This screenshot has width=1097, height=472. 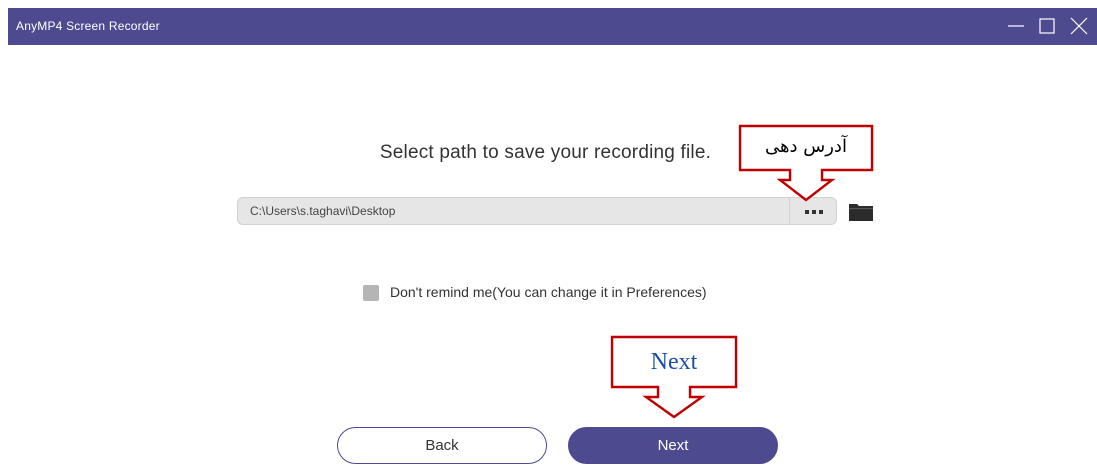 What do you see at coordinates (513, 211) in the screenshot?
I see `save-path-field: C:\Users\s.taghavi\Desktop` at bounding box center [513, 211].